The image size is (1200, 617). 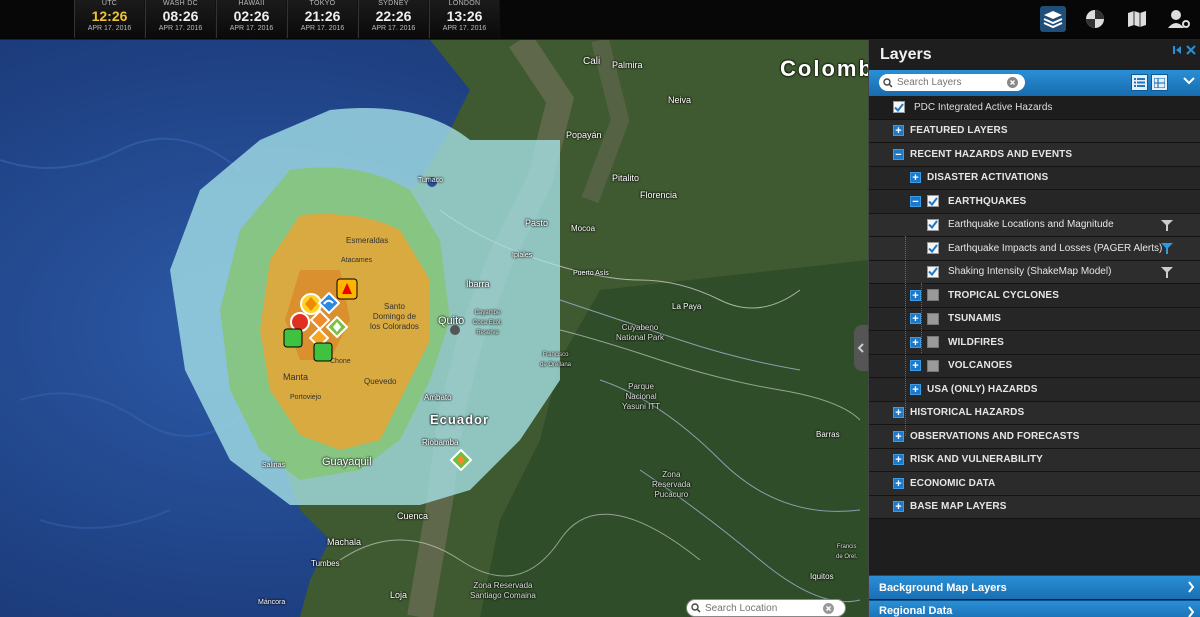 What do you see at coordinates (1191, 50) in the screenshot?
I see `close-panel-icon` at bounding box center [1191, 50].